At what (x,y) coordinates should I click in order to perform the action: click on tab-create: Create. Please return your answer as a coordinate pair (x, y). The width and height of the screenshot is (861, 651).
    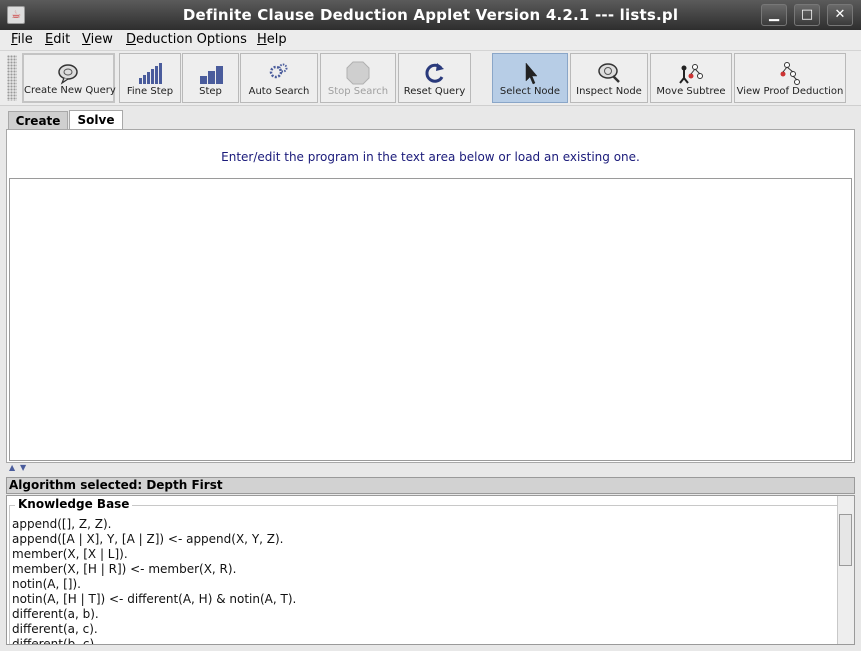
    Looking at the image, I should click on (38, 120).